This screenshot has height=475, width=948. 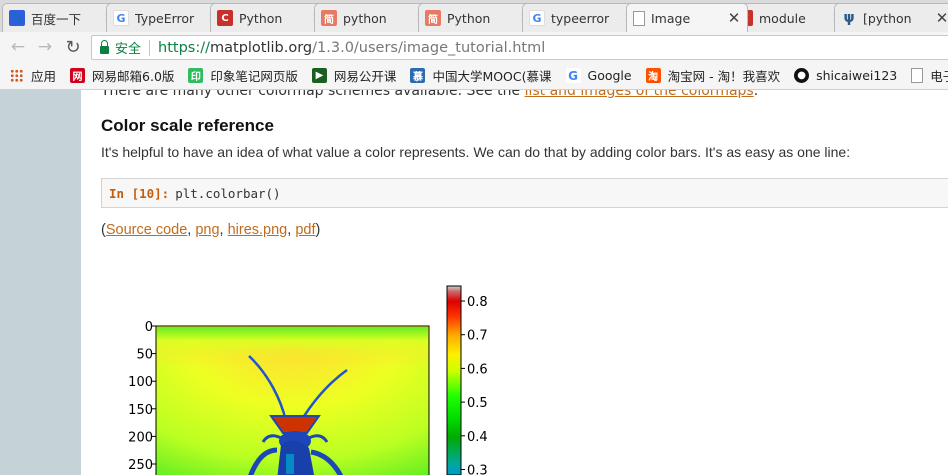 What do you see at coordinates (225, 18) in the screenshot?
I see `csdn-icon: C` at bounding box center [225, 18].